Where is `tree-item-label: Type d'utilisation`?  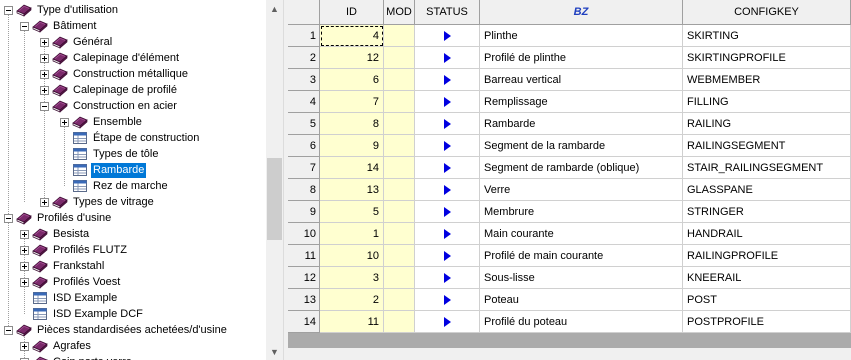 tree-item-label: Type d'utilisation is located at coordinates (77, 10).